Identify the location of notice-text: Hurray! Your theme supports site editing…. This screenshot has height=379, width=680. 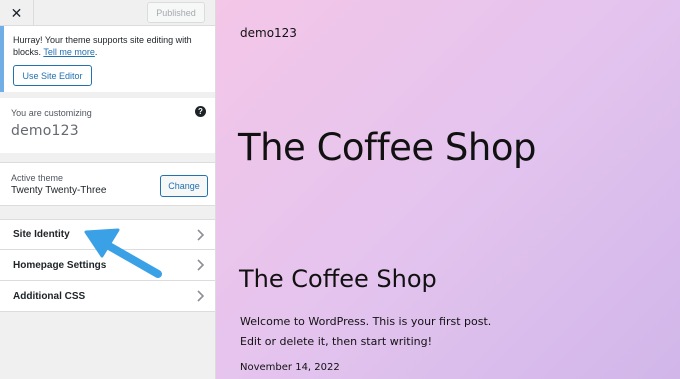
(102, 46).